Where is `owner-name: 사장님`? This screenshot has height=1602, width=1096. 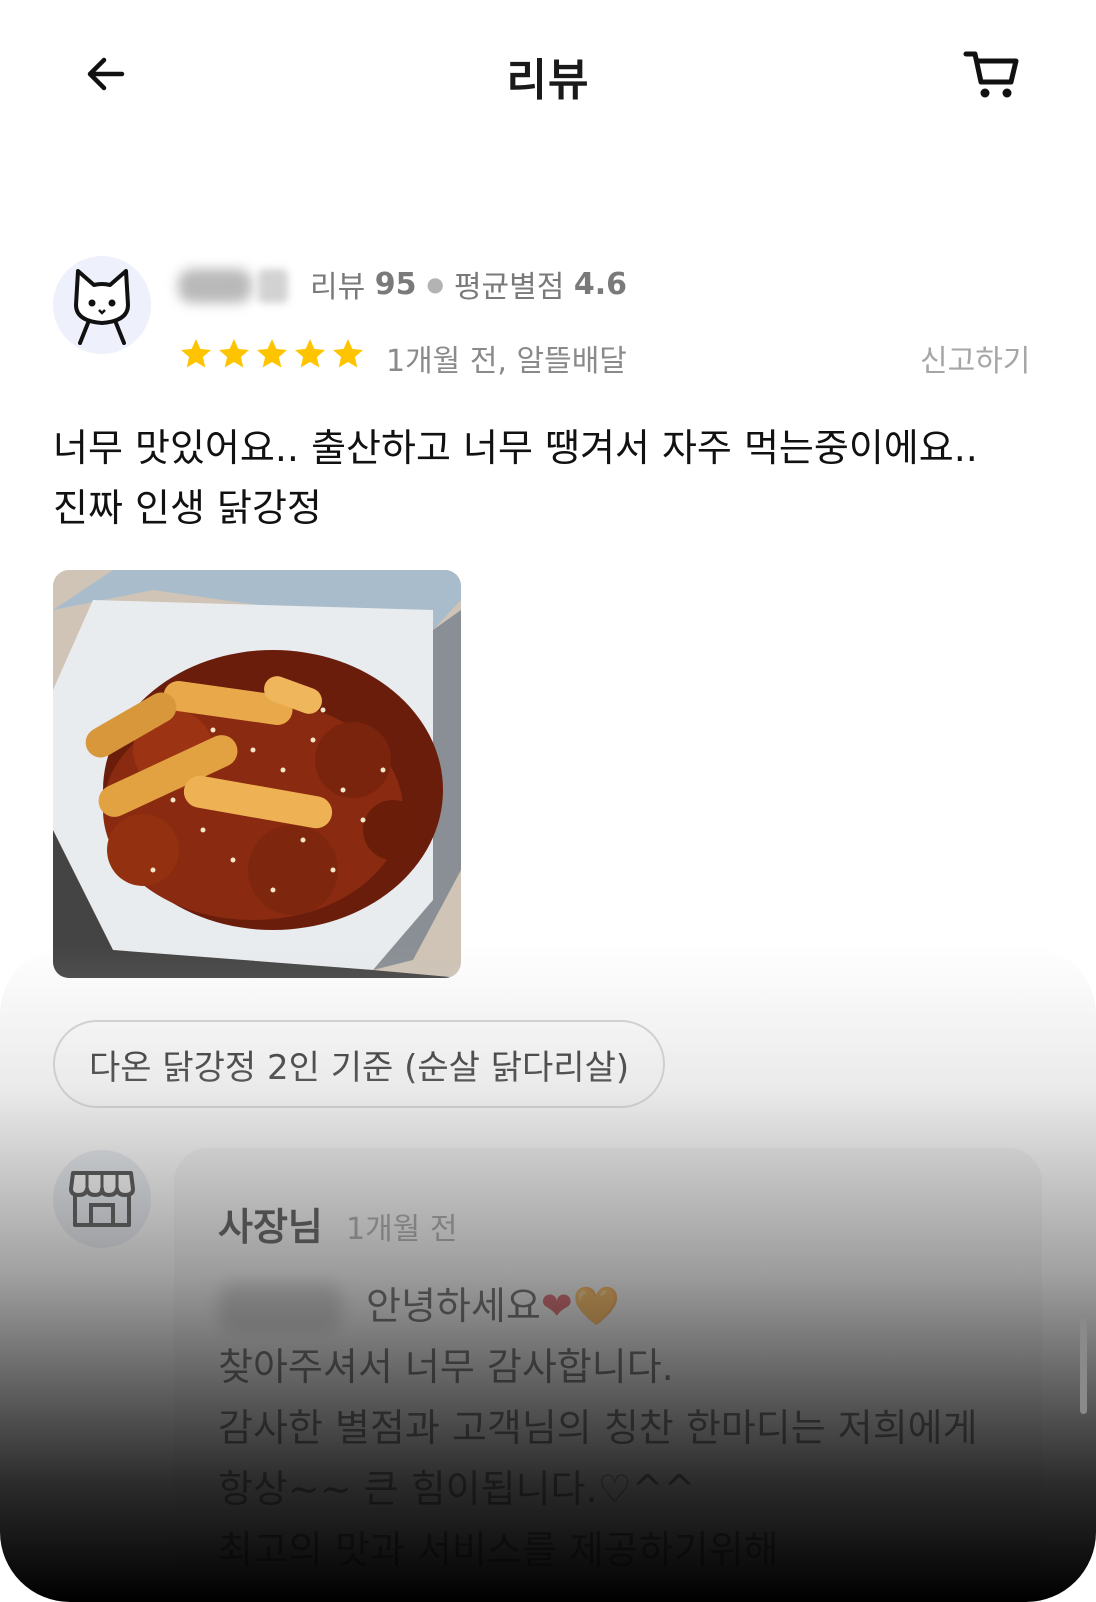
owner-name: 사장님 is located at coordinates (270, 1227).